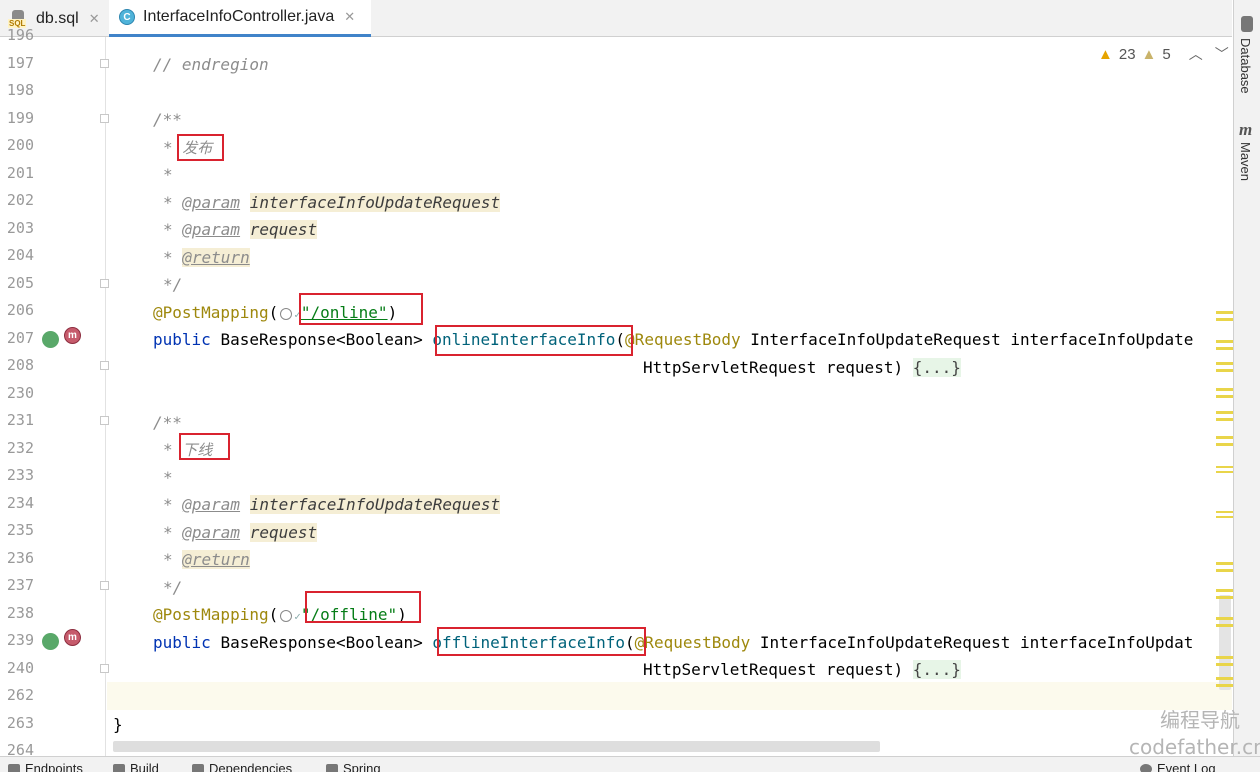 This screenshot has width=1260, height=772. Describe the element at coordinates (173, 587) in the screenshot. I see `code-line-237: */` at that location.